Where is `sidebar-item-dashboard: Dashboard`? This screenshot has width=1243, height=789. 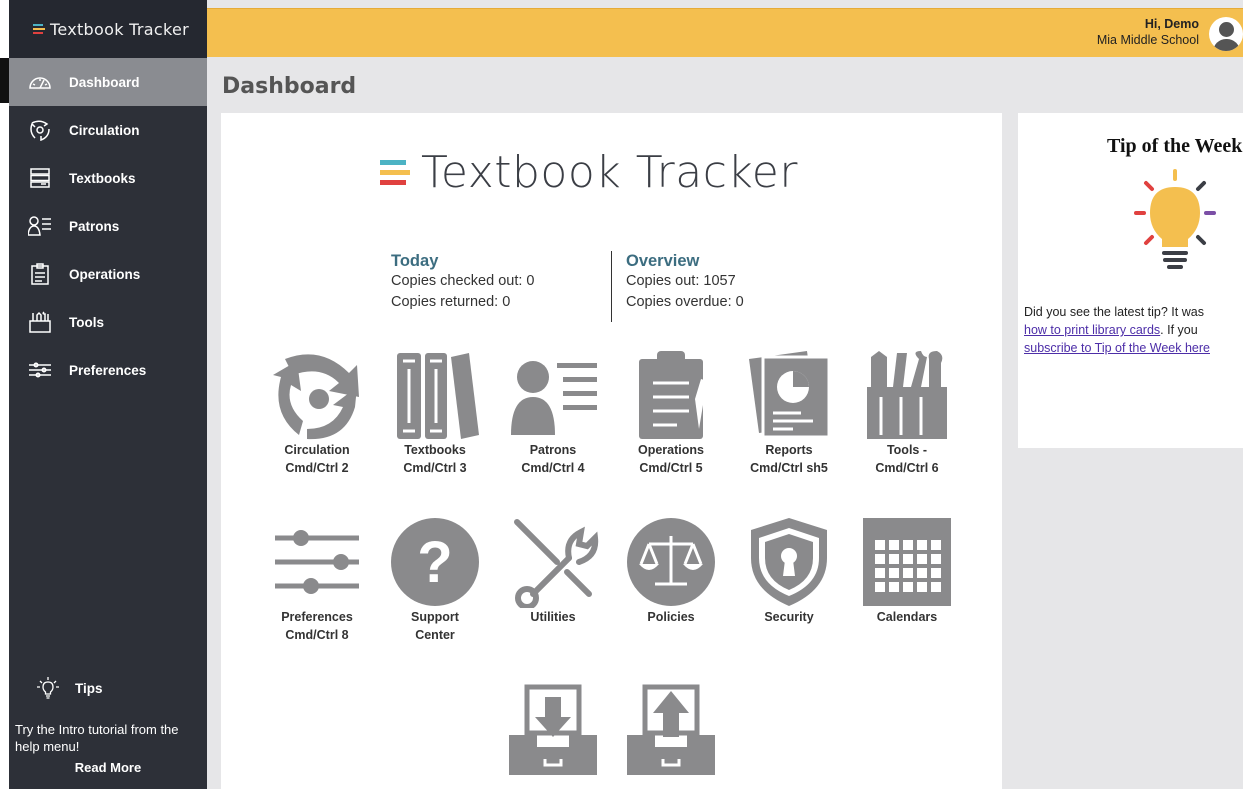
sidebar-item-dashboard: Dashboard is located at coordinates (108, 82).